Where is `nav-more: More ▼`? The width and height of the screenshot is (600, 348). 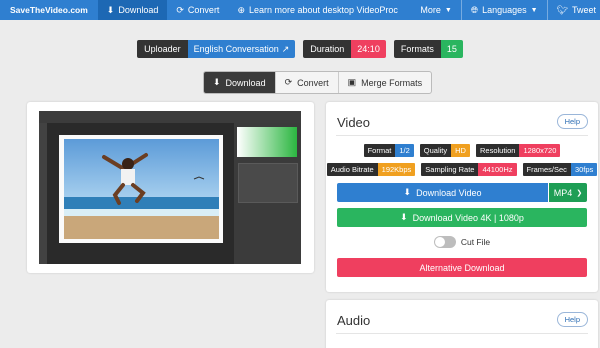 nav-more: More ▼ is located at coordinates (435, 10).